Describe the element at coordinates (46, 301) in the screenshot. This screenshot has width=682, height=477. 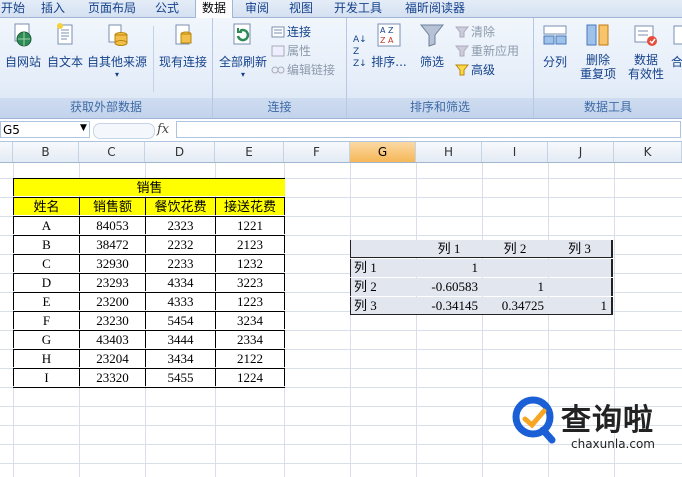
I see `table-cell: E` at that location.